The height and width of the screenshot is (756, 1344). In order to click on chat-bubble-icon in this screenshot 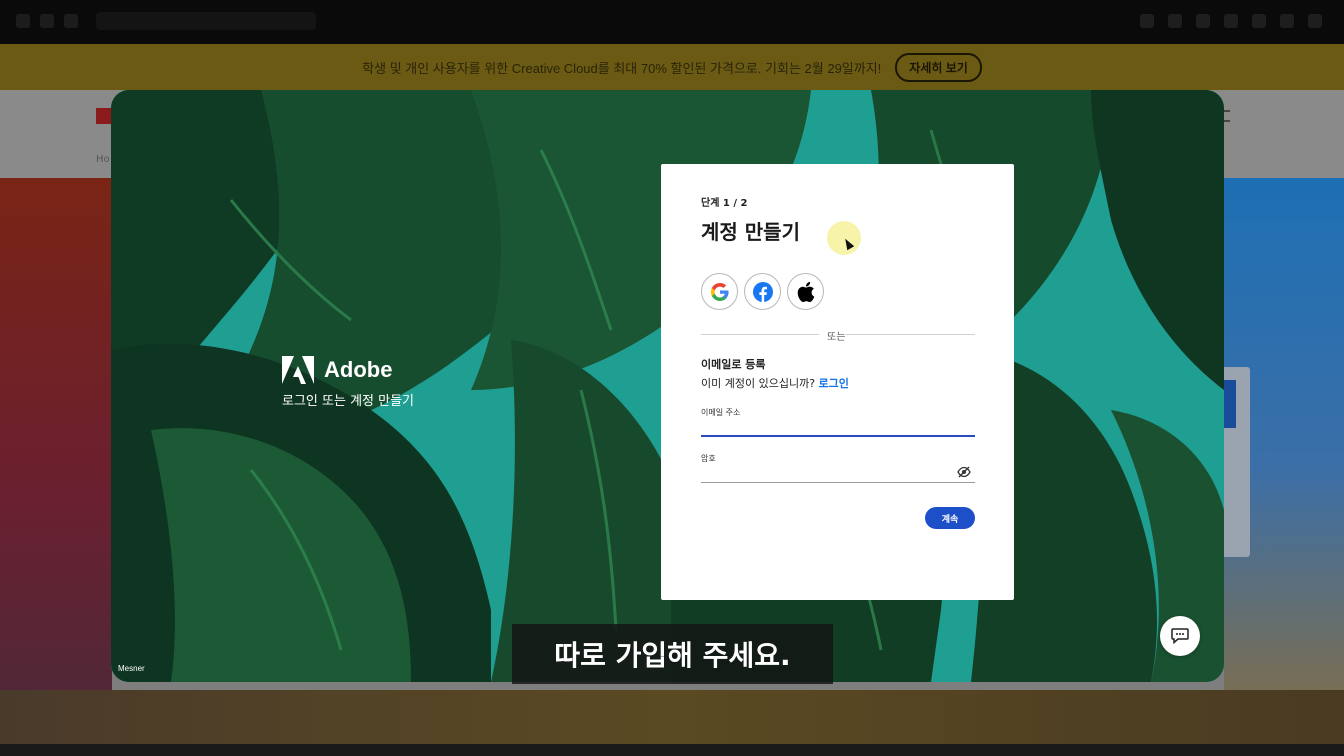, I will do `click(1180, 636)`.